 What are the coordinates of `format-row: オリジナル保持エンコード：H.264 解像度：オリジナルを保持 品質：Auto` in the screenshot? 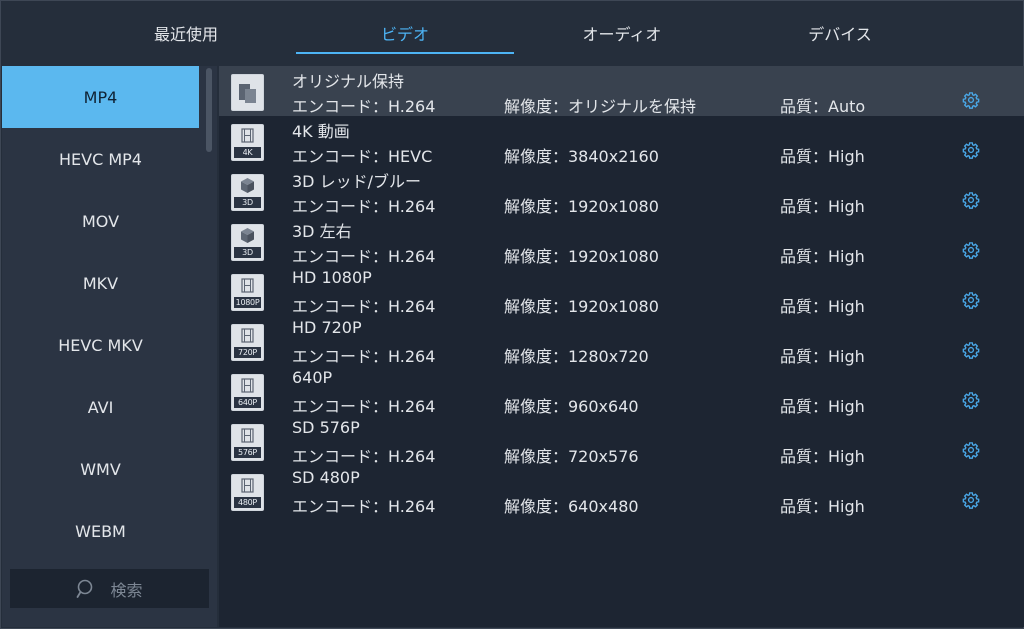 It's located at (621, 91).